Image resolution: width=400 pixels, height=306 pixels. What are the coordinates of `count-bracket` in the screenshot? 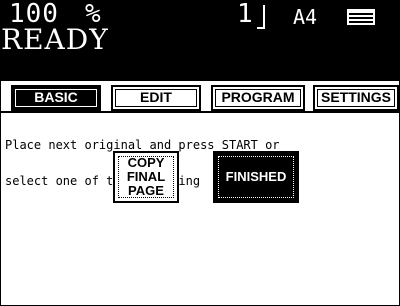 It's located at (261, 17).